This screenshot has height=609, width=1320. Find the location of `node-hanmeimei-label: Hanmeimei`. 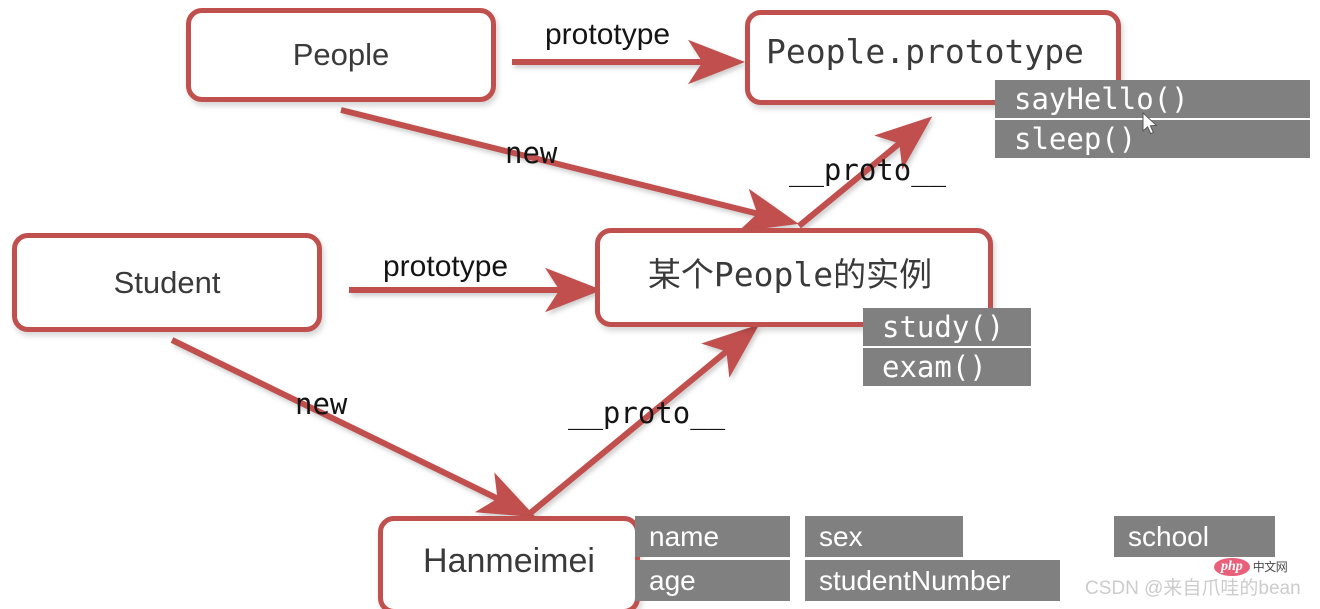

node-hanmeimei-label: Hanmeimei is located at coordinates (509, 560).